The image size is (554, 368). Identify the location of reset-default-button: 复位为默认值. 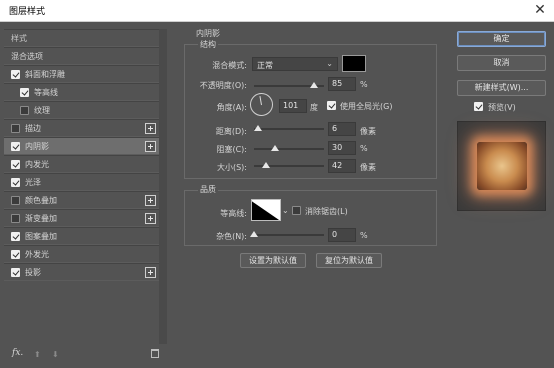
(349, 260).